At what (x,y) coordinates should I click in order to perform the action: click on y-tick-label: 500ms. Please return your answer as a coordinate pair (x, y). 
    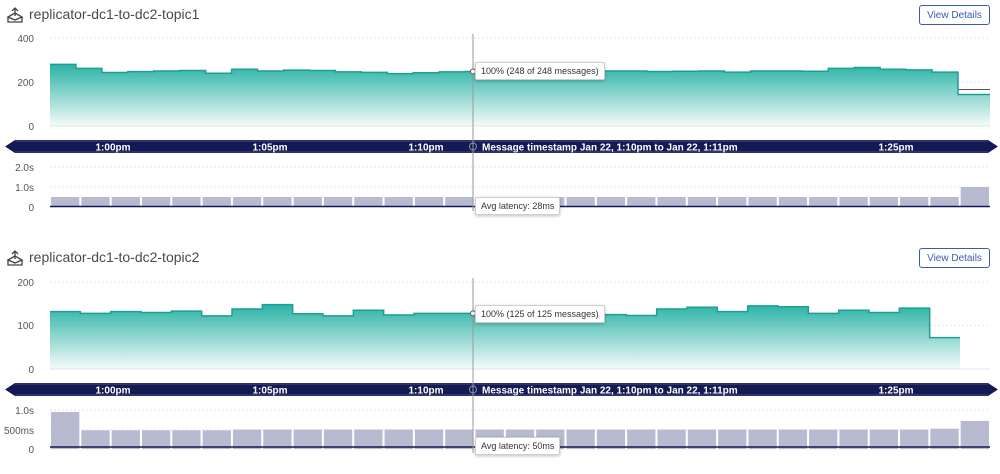
    Looking at the image, I should click on (19, 431).